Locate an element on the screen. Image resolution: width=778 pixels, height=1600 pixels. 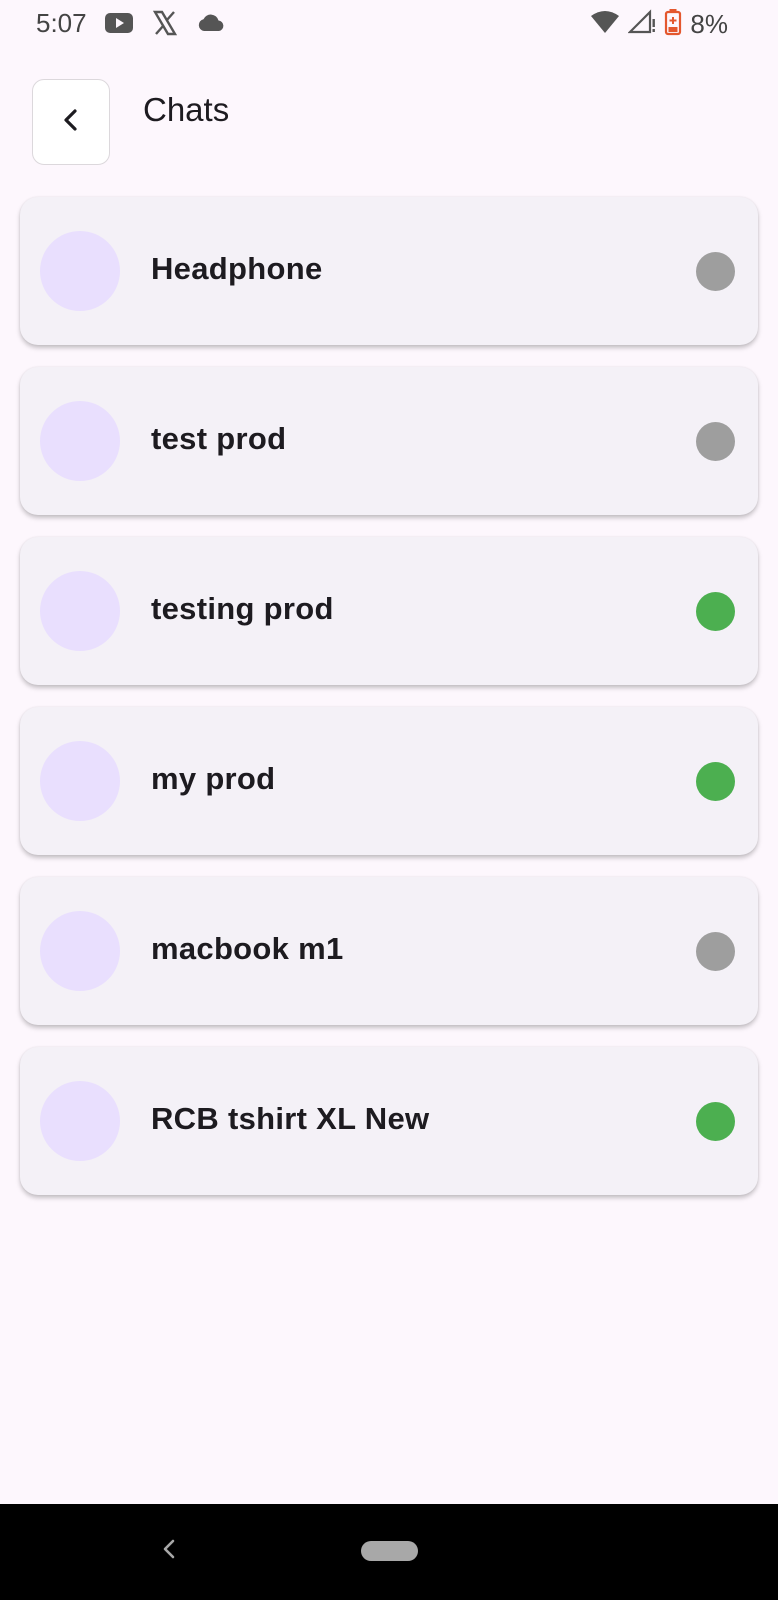
chat-name: testing prod is located at coordinates (242, 608).